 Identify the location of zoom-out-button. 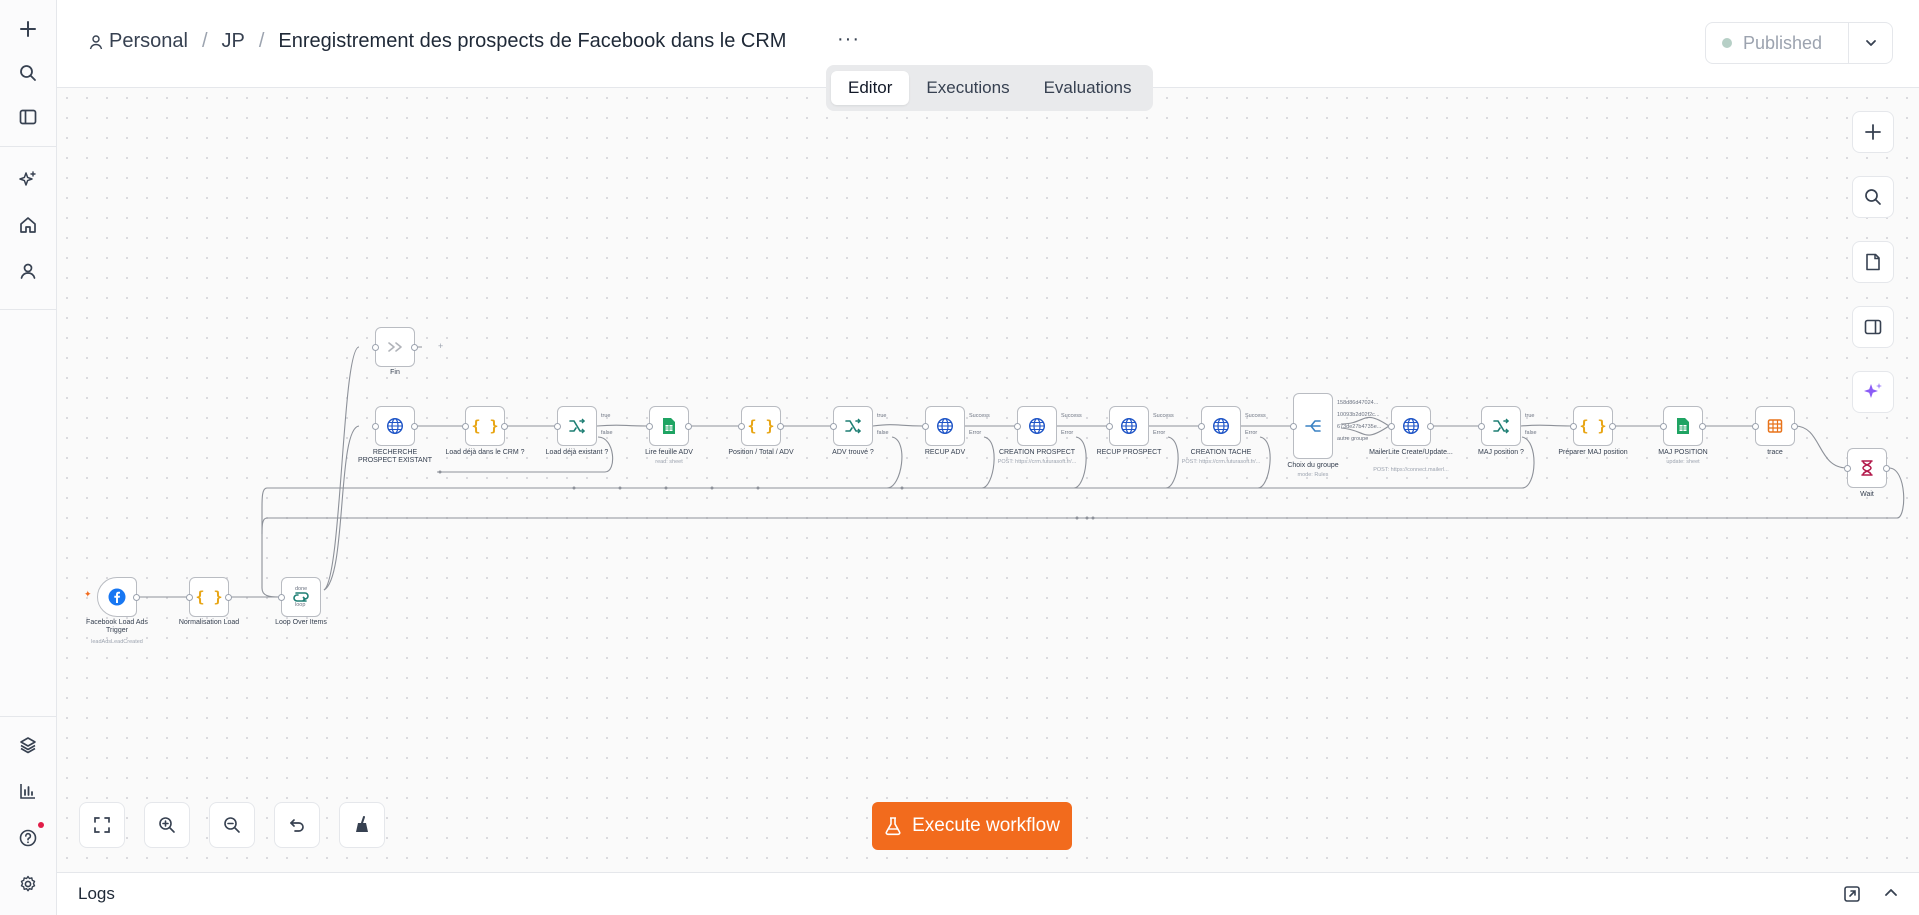
(232, 825).